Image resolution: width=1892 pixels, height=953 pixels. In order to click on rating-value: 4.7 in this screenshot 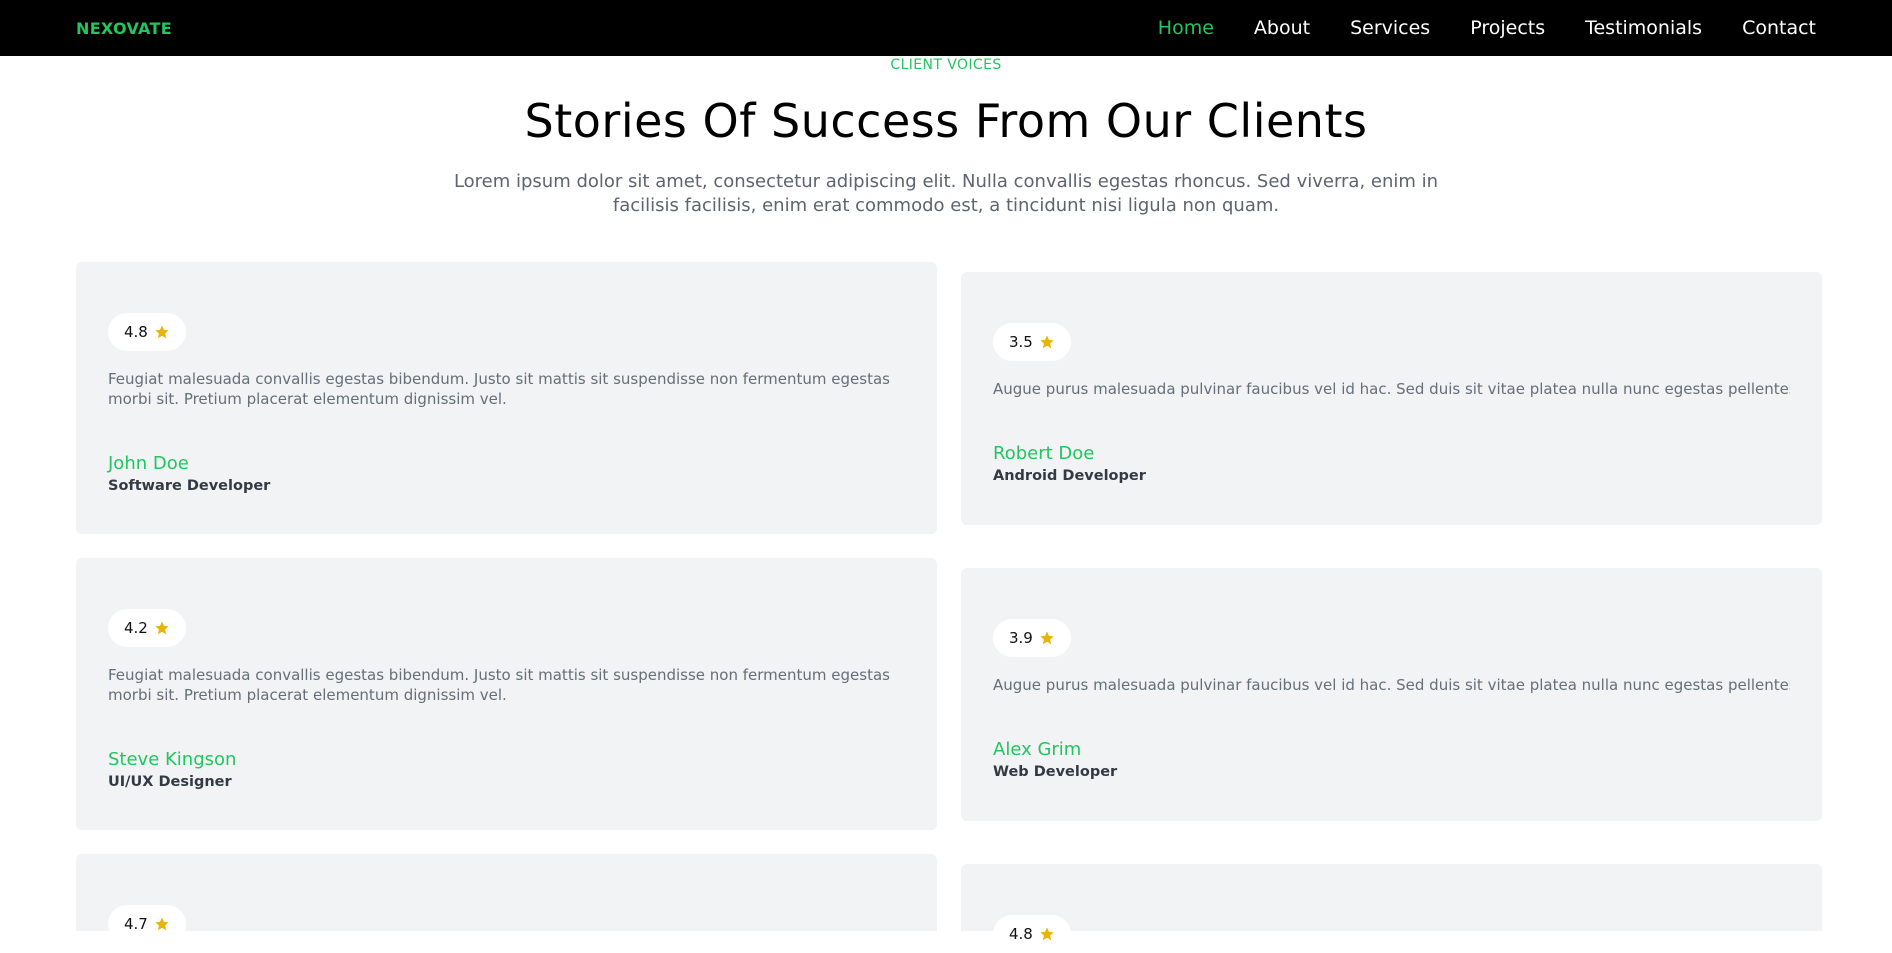, I will do `click(136, 924)`.